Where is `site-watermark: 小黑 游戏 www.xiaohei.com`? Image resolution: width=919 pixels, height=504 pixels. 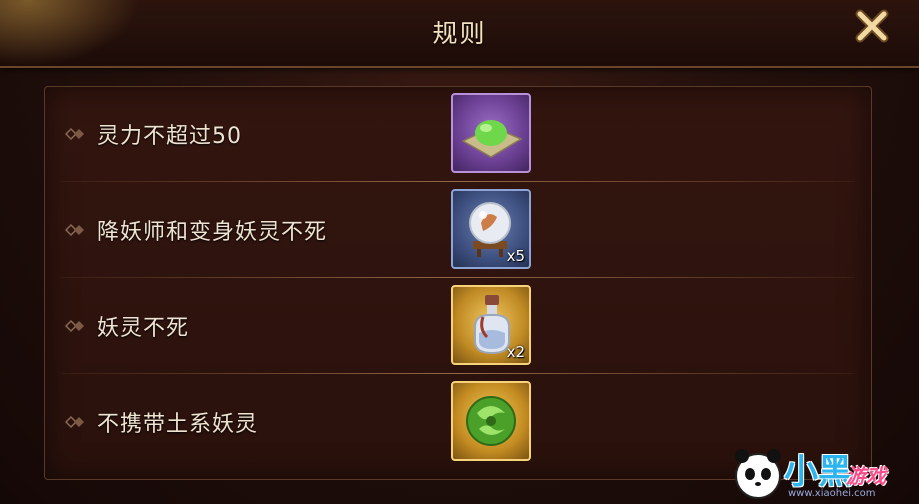
site-watermark: 小黑 游戏 www.xiaohei.com is located at coordinates (823, 472).